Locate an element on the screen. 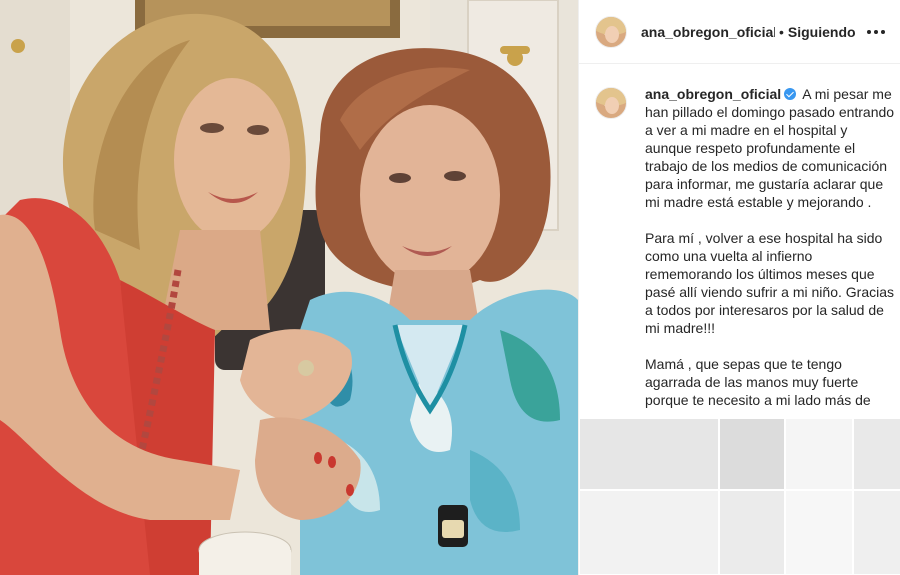 Image resolution: width=900 pixels, height=575 pixels. caption-avatar is located at coordinates (611, 103).